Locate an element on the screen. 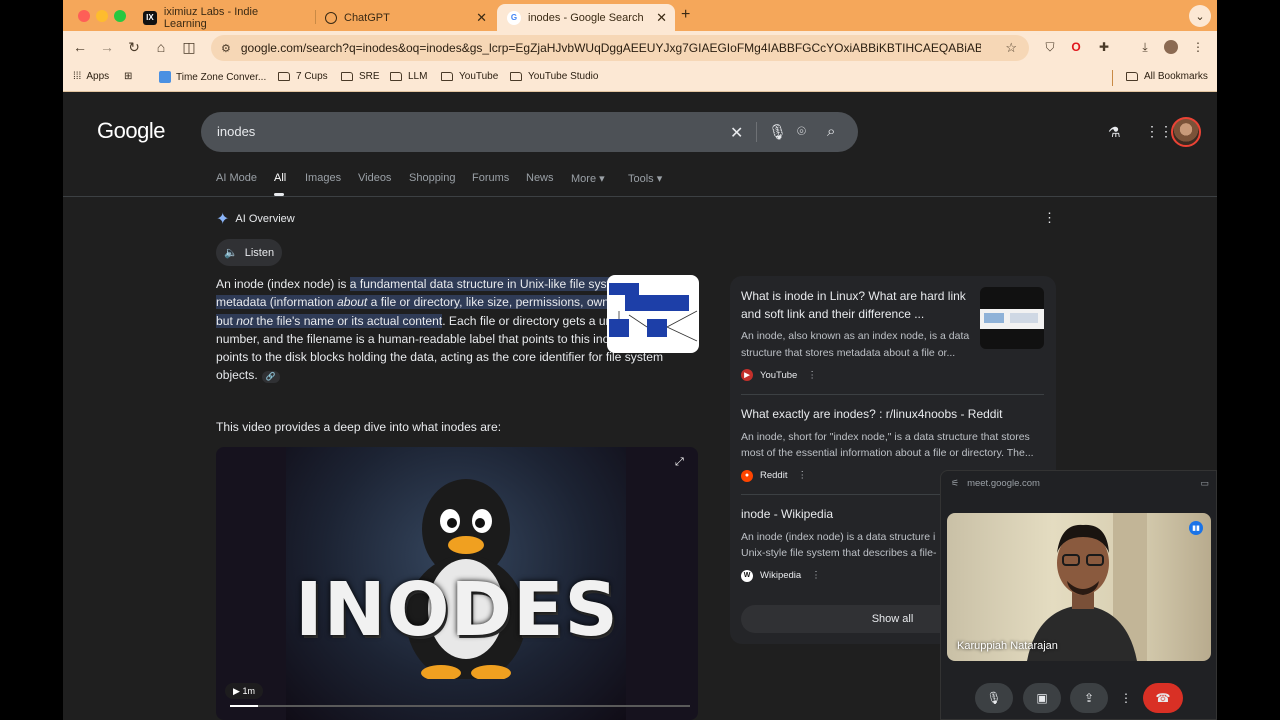 This screenshot has width=1280, height=720. present-button: ⇪ is located at coordinates (1089, 698).